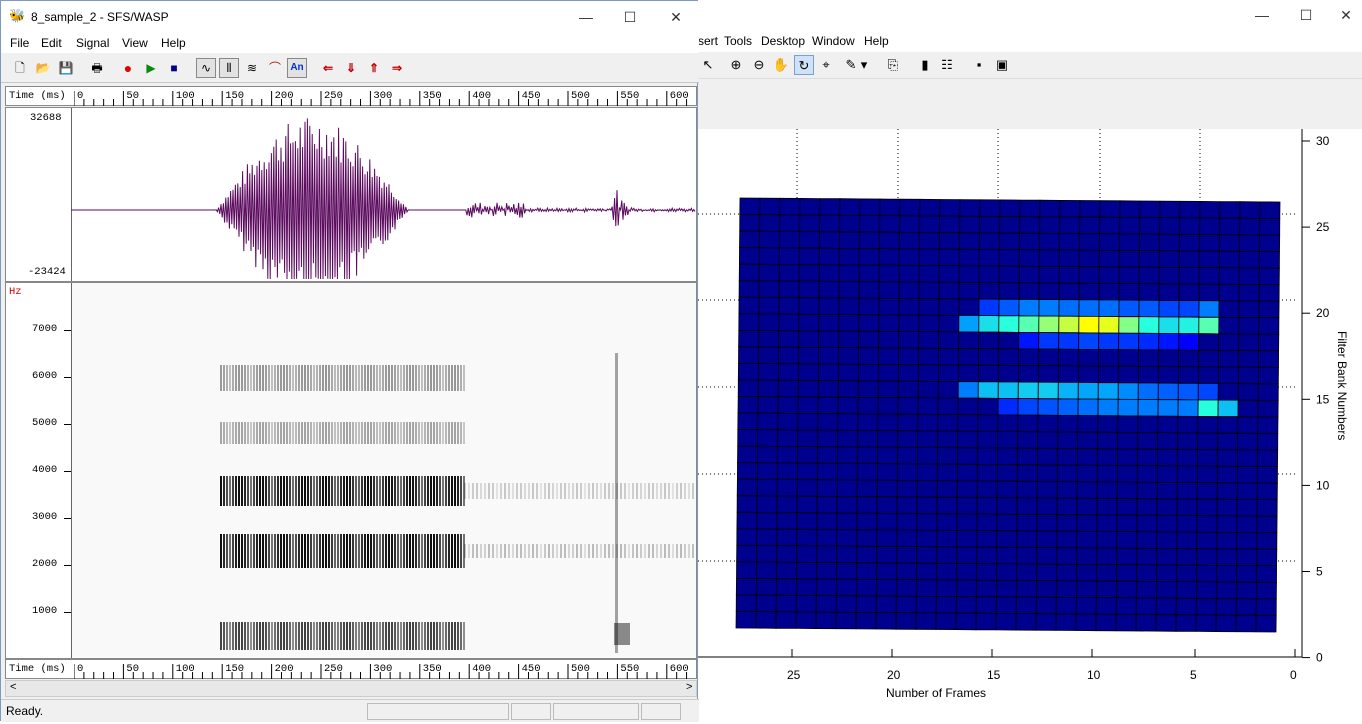  I want to click on annotation-view-icon: An, so click(297, 68).